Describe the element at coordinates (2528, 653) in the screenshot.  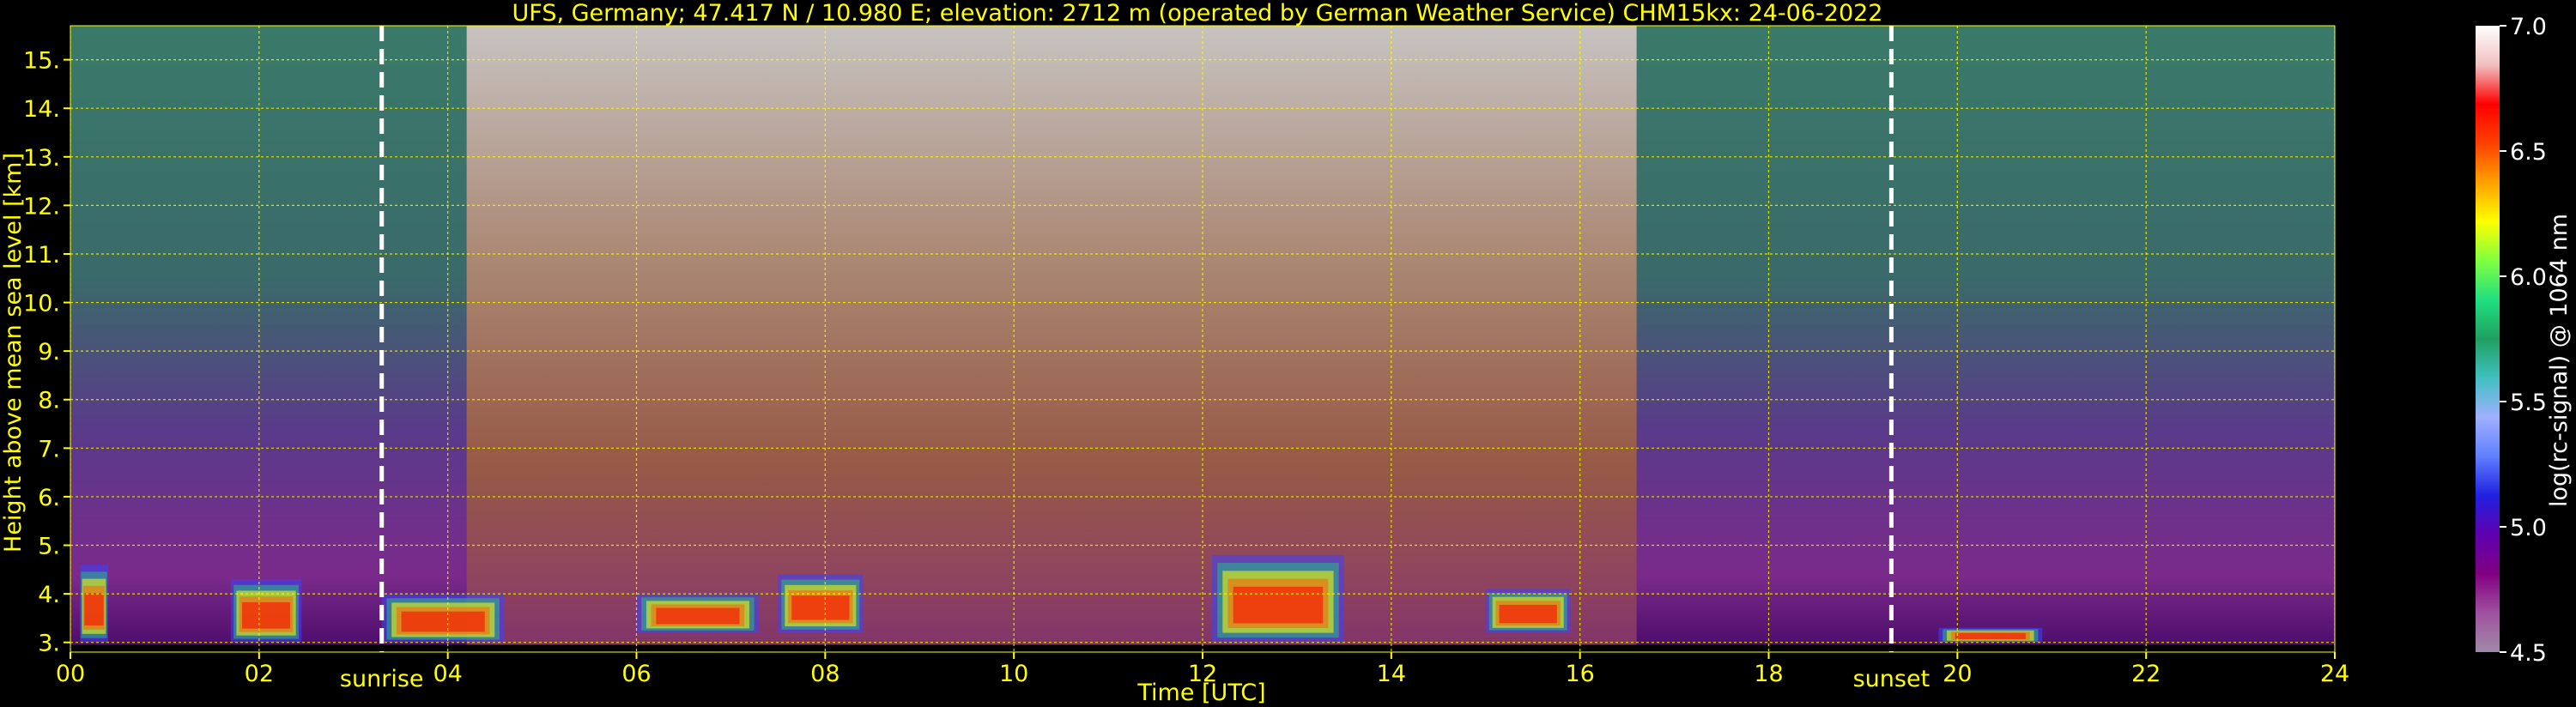
I see `colorbar-tick-label: 4.5` at that location.